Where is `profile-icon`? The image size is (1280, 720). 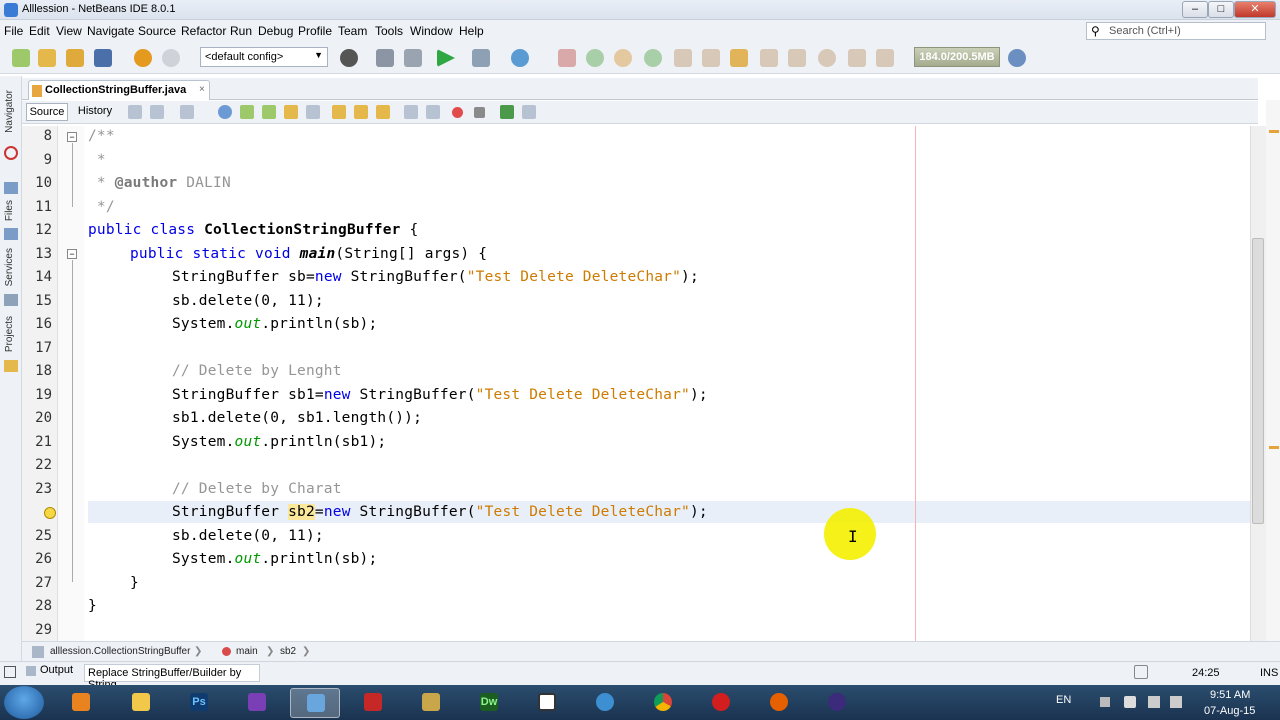
profile-icon is located at coordinates (520, 58).